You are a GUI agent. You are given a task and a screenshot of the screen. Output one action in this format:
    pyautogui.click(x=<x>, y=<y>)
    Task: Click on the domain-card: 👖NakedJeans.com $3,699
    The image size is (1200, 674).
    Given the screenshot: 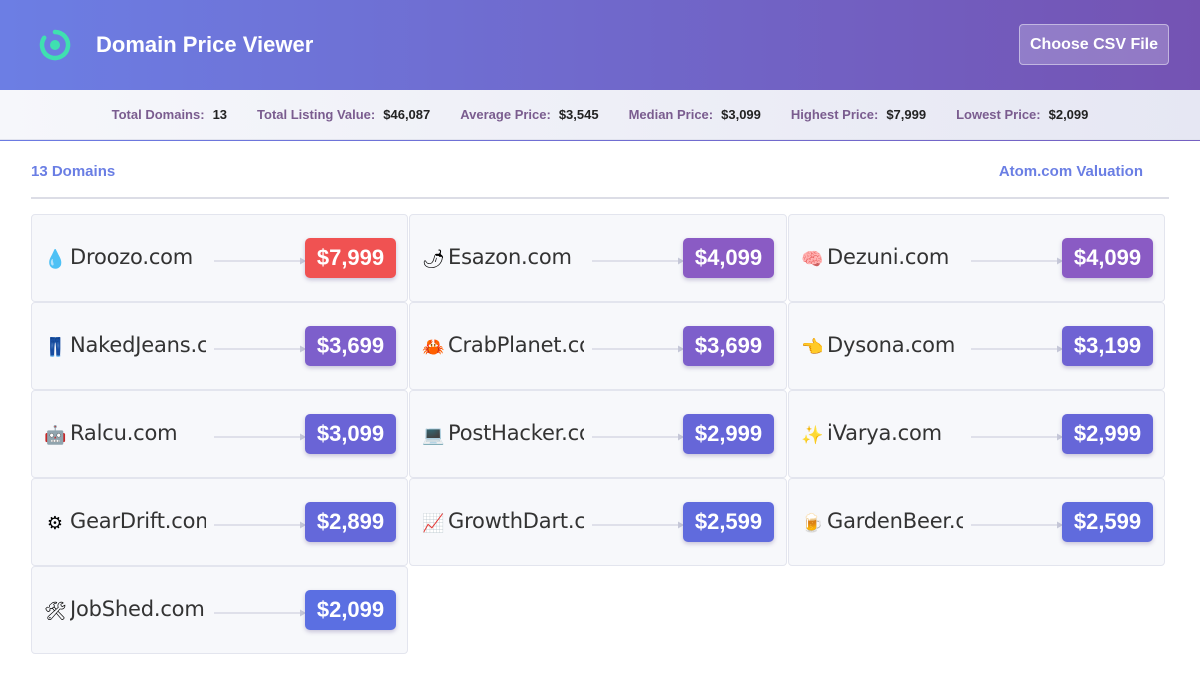 What is the action you would take?
    pyautogui.click(x=219, y=346)
    